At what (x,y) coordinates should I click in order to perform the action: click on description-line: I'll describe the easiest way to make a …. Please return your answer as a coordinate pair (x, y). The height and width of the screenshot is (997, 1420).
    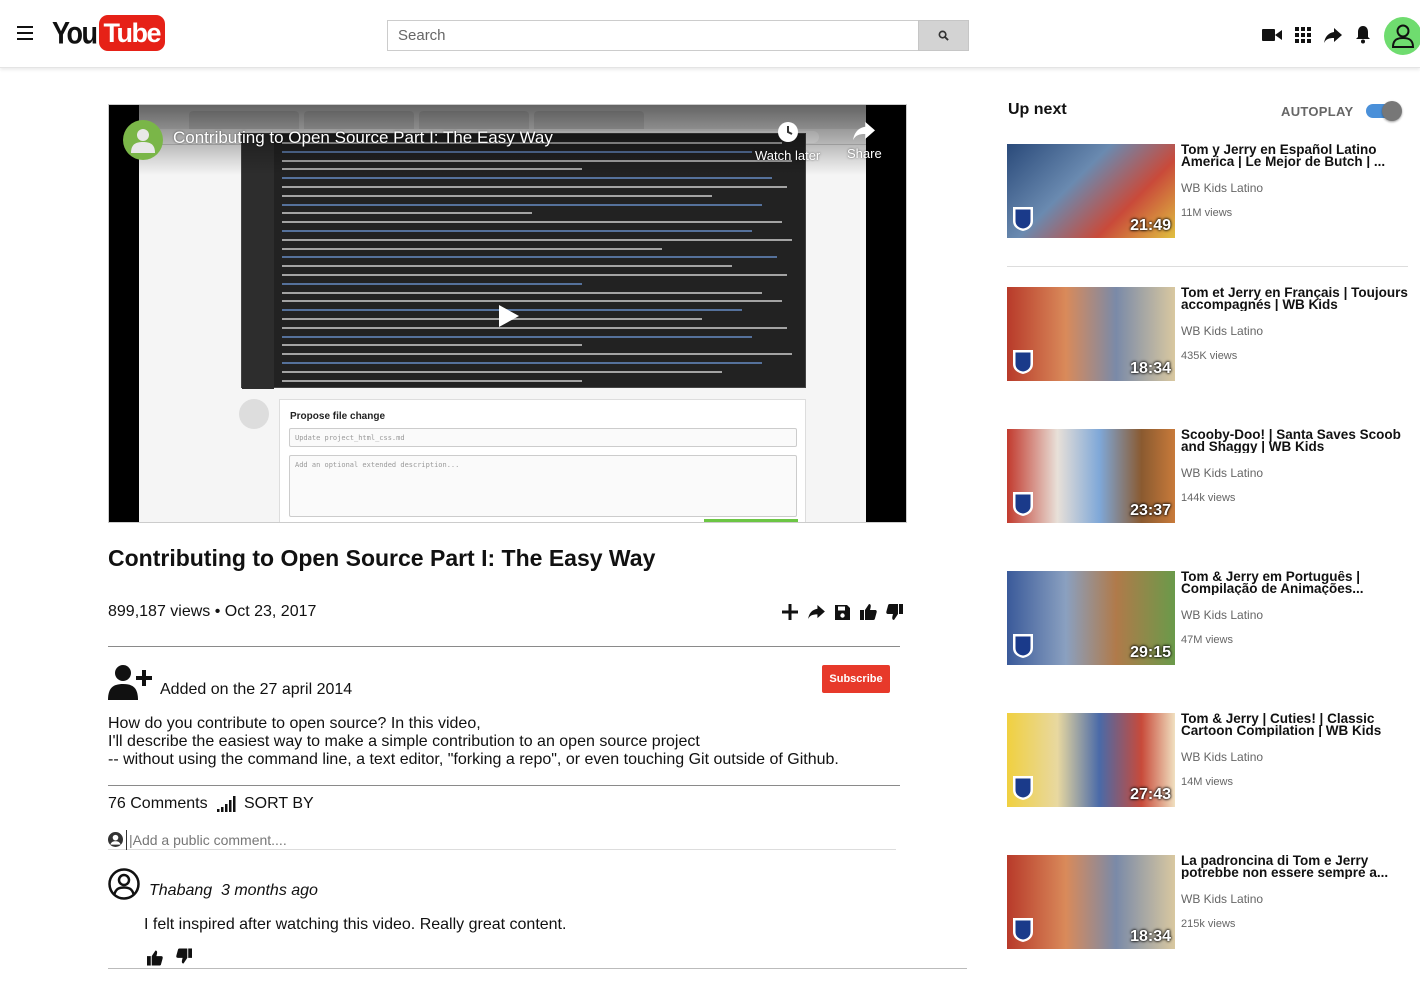
    Looking at the image, I should click on (404, 741).